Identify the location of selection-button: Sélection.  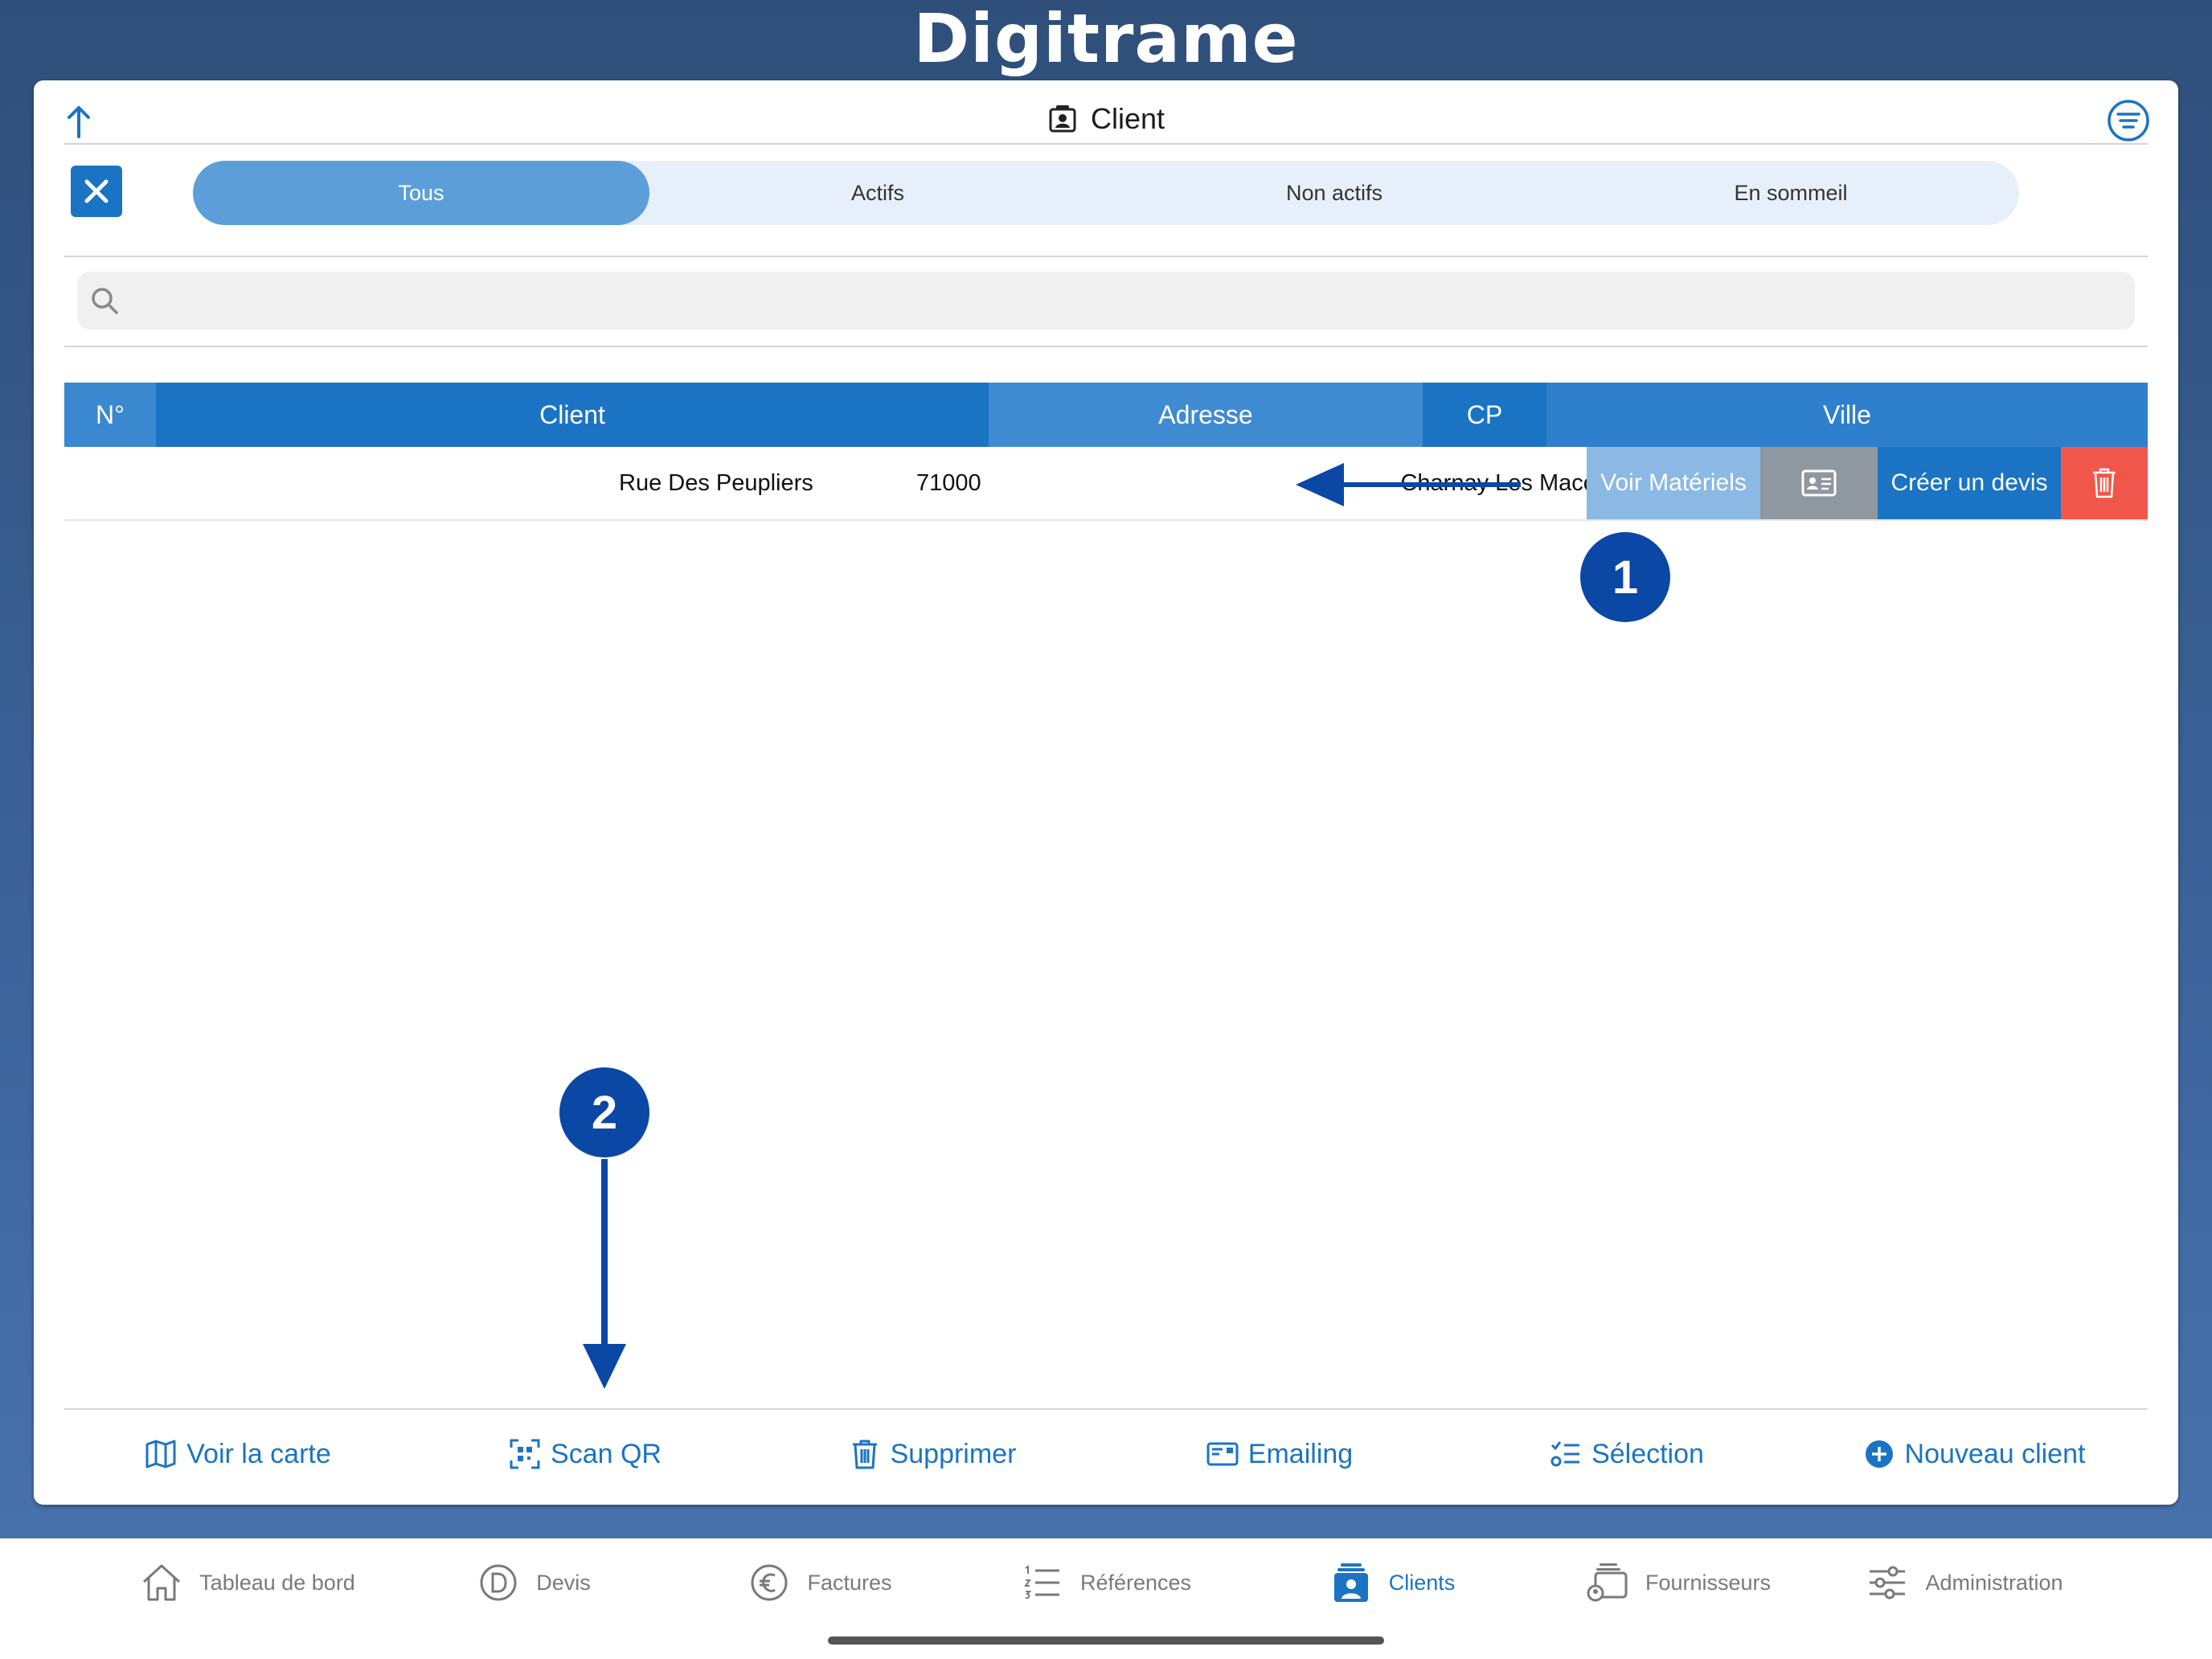
(1626, 1454).